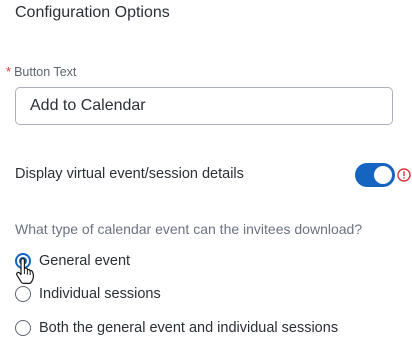 The width and height of the screenshot is (412, 347). I want to click on radio-option-general-event: General event, so click(72, 261).